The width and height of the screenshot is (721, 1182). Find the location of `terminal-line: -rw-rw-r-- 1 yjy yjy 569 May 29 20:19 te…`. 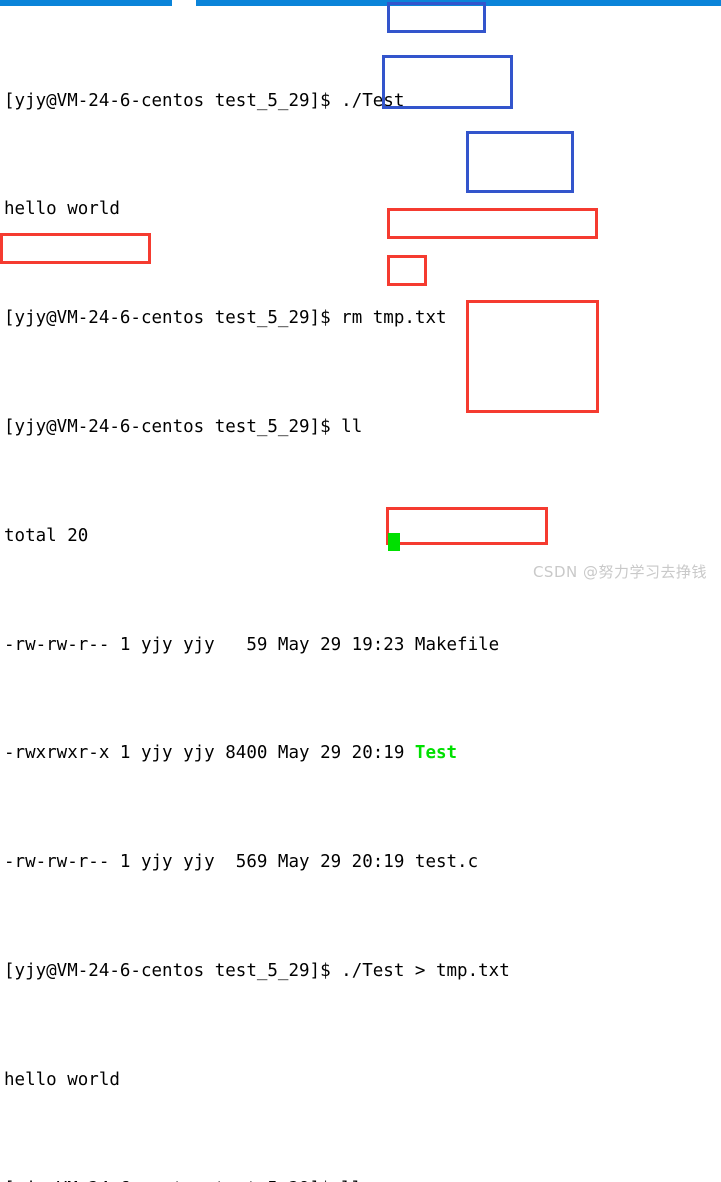

terminal-line: -rw-rw-r-- 1 yjy yjy 569 May 29 20:19 te… is located at coordinates (360, 862).